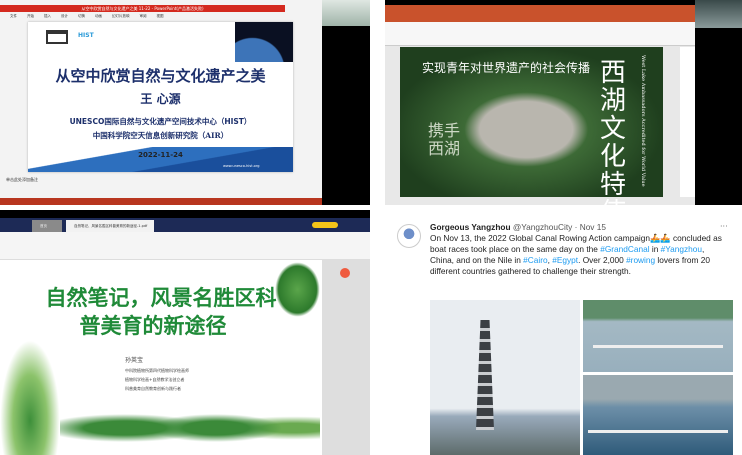 Image resolution: width=742 pixels, height=455 pixels. Describe the element at coordinates (470, 227) in the screenshot. I see `display-name: Gorgeous Yangzhou` at that location.